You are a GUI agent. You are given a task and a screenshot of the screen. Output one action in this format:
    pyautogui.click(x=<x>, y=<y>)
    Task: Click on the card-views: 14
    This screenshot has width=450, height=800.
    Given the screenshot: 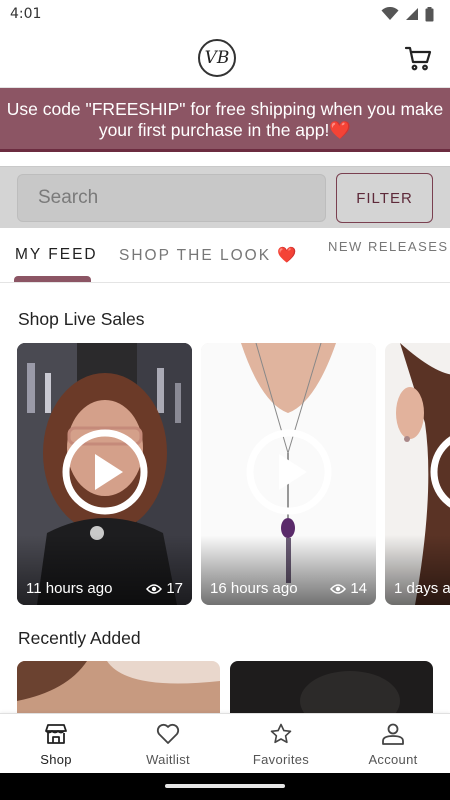 What is the action you would take?
    pyautogui.click(x=348, y=588)
    